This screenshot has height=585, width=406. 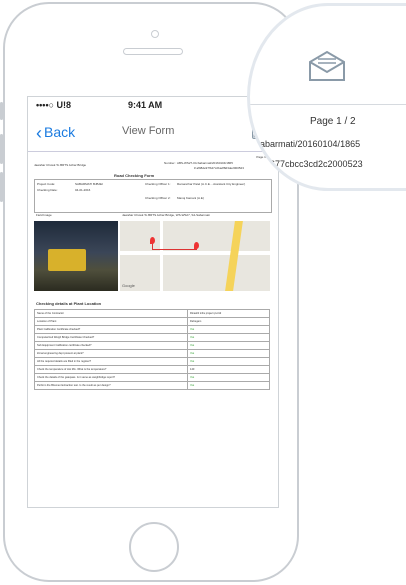 What do you see at coordinates (155, 34) in the screenshot?
I see `front-camera` at bounding box center [155, 34].